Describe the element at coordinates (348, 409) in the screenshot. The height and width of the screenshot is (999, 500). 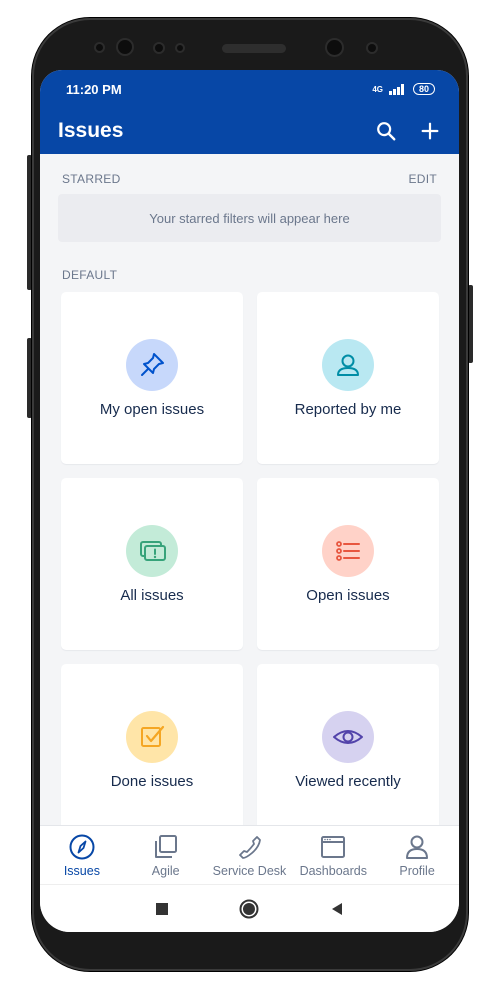
I see `card-label: Reported by me` at that location.